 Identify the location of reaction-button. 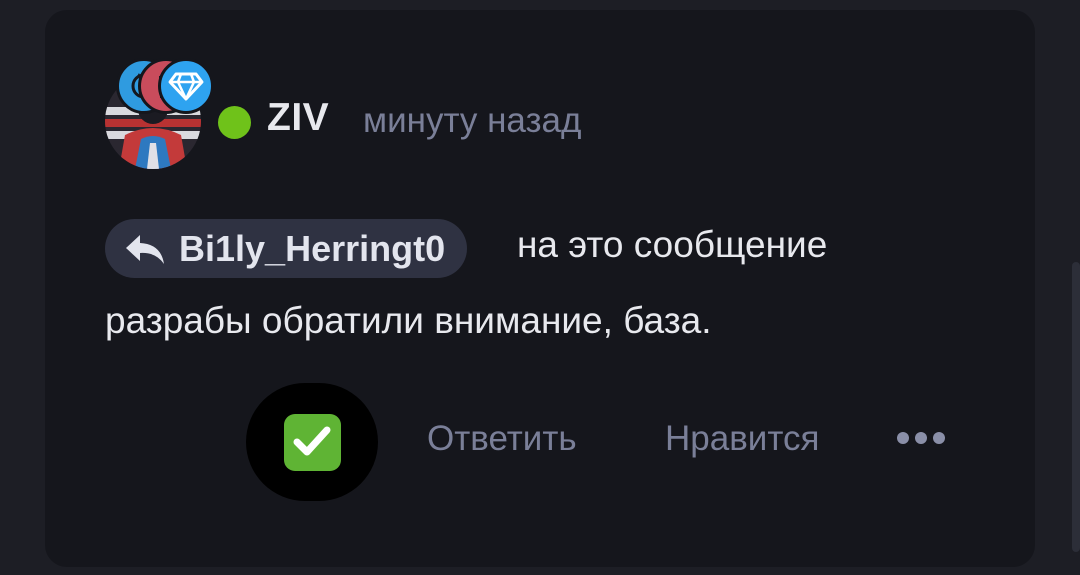
(312, 442).